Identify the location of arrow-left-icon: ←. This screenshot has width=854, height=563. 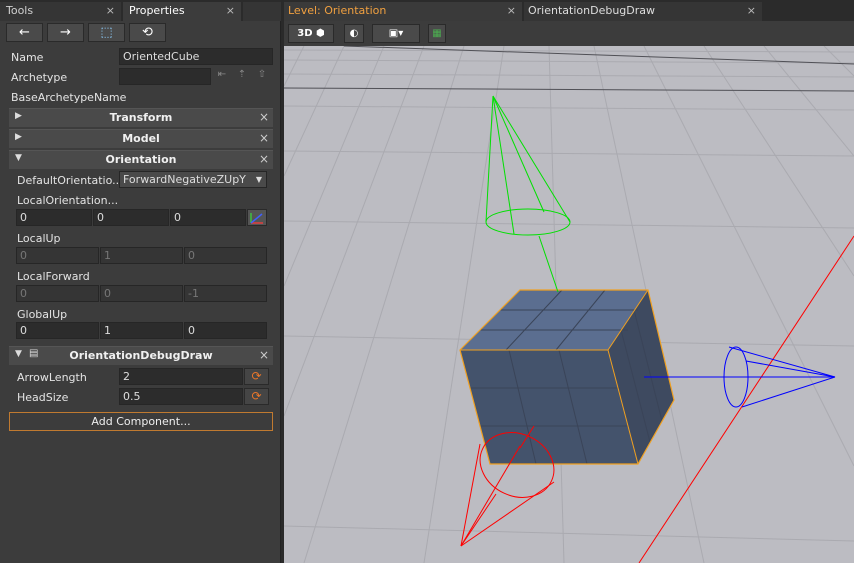
(24, 32).